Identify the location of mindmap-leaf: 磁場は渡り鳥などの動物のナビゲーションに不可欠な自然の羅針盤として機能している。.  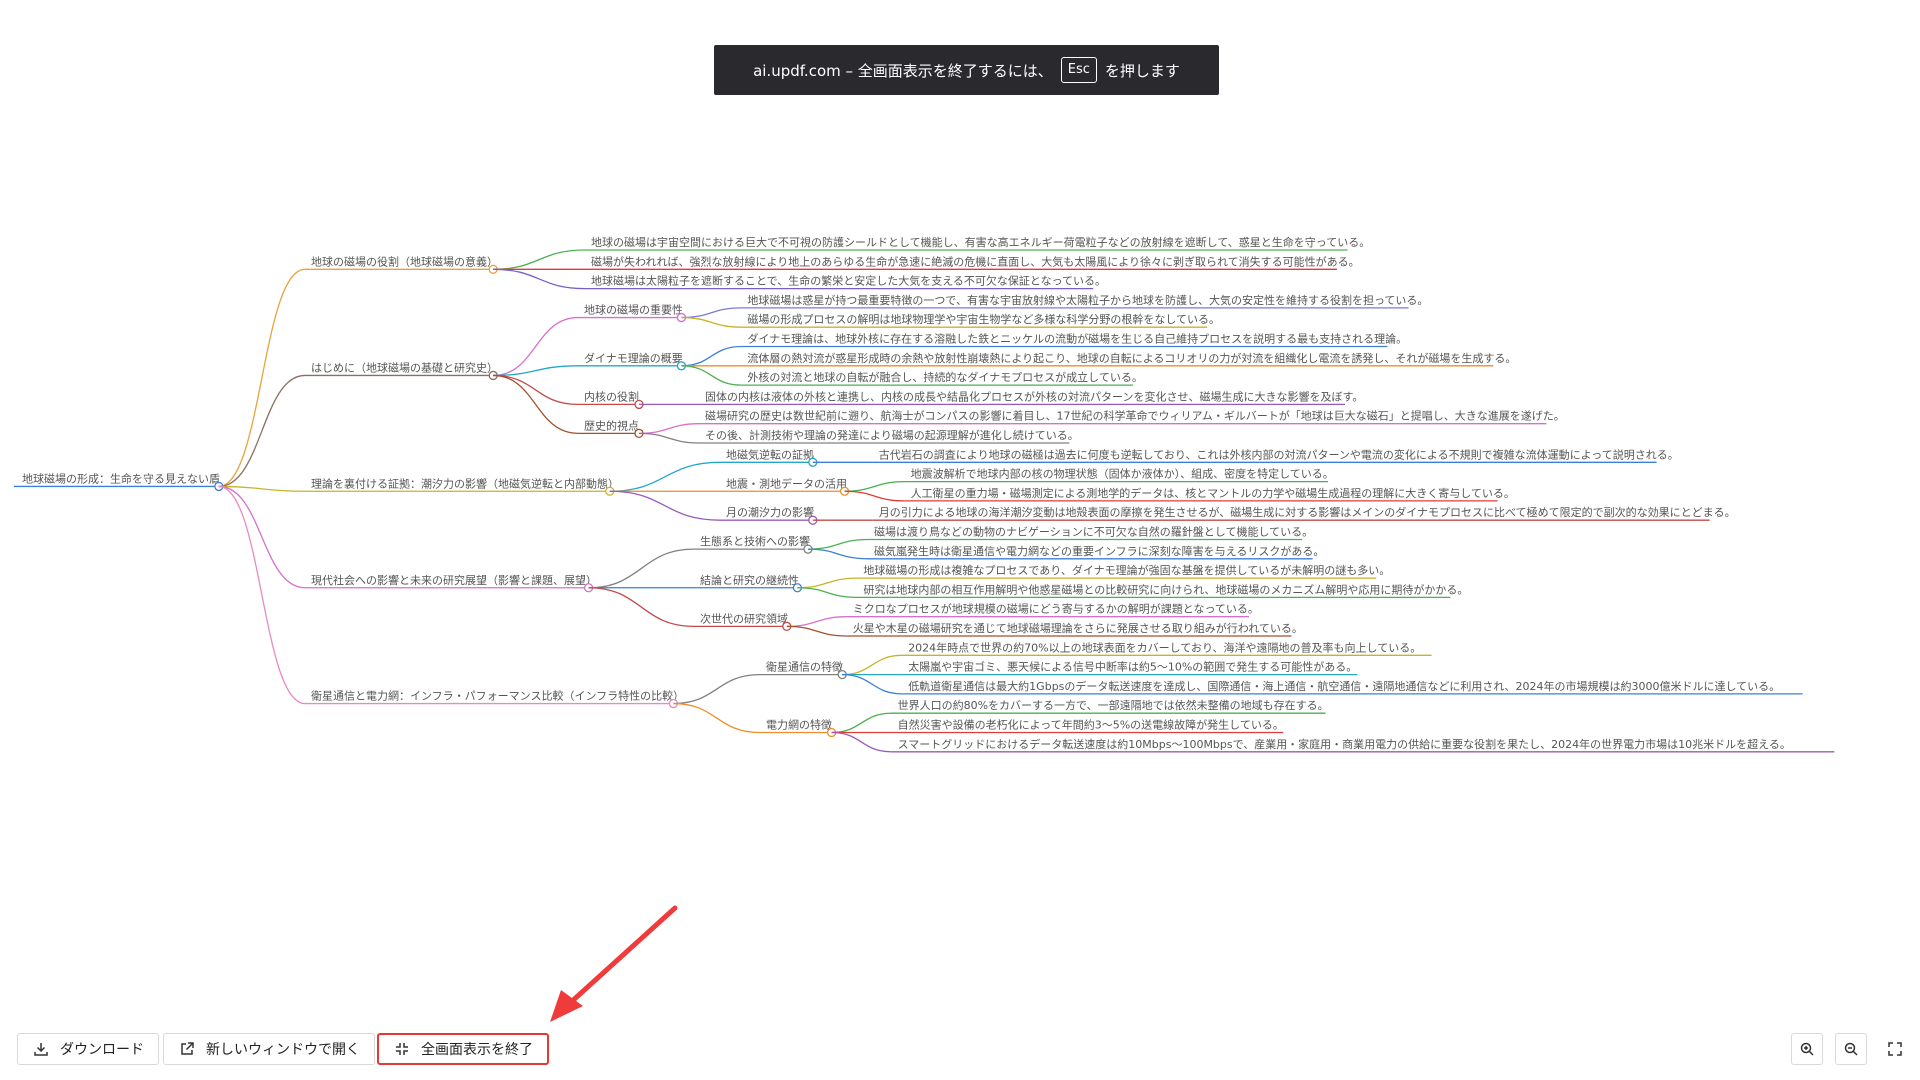
(1093, 532).